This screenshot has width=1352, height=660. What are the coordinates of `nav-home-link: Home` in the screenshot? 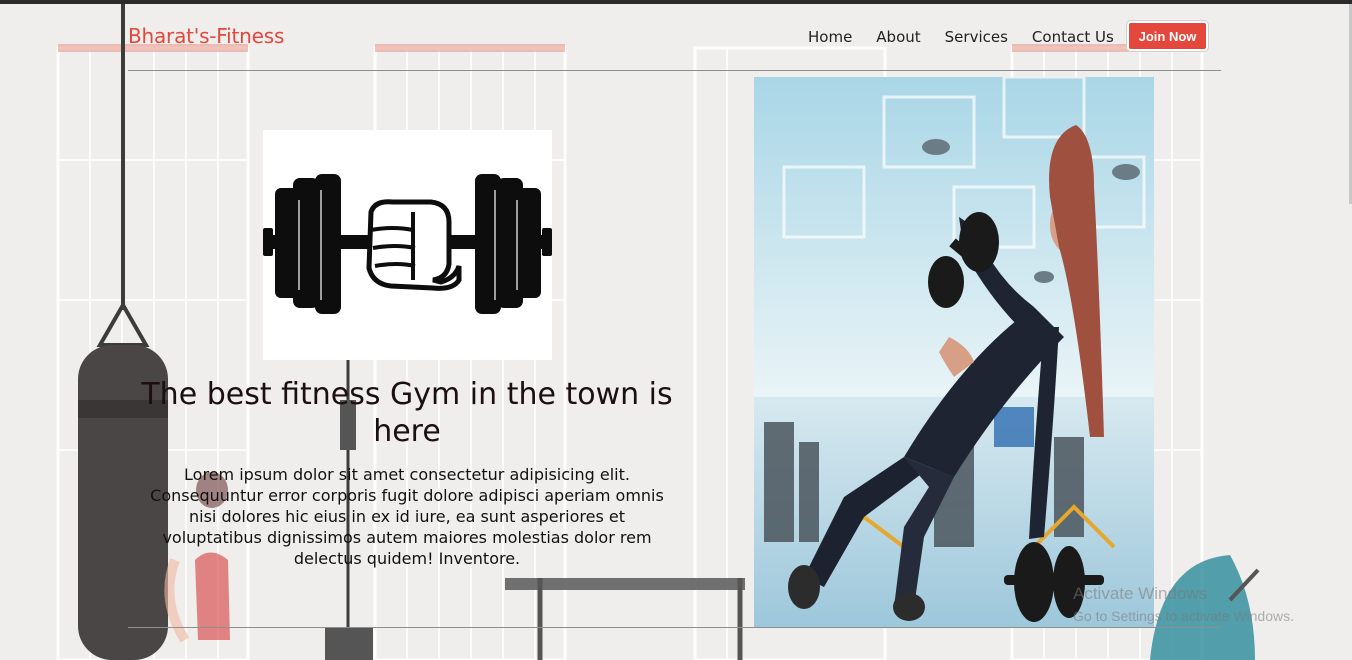 It's located at (830, 37).